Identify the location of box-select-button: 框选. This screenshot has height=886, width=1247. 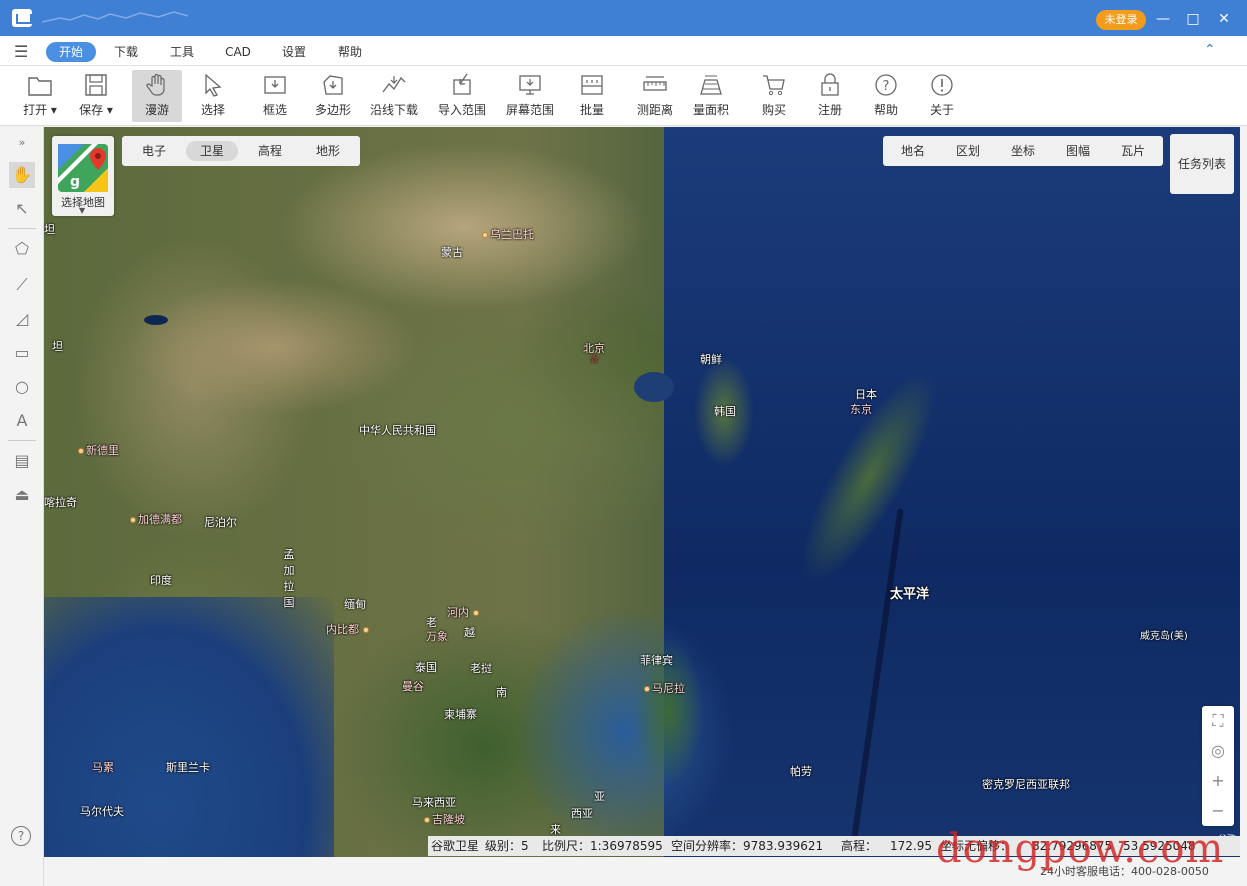
(275, 96).